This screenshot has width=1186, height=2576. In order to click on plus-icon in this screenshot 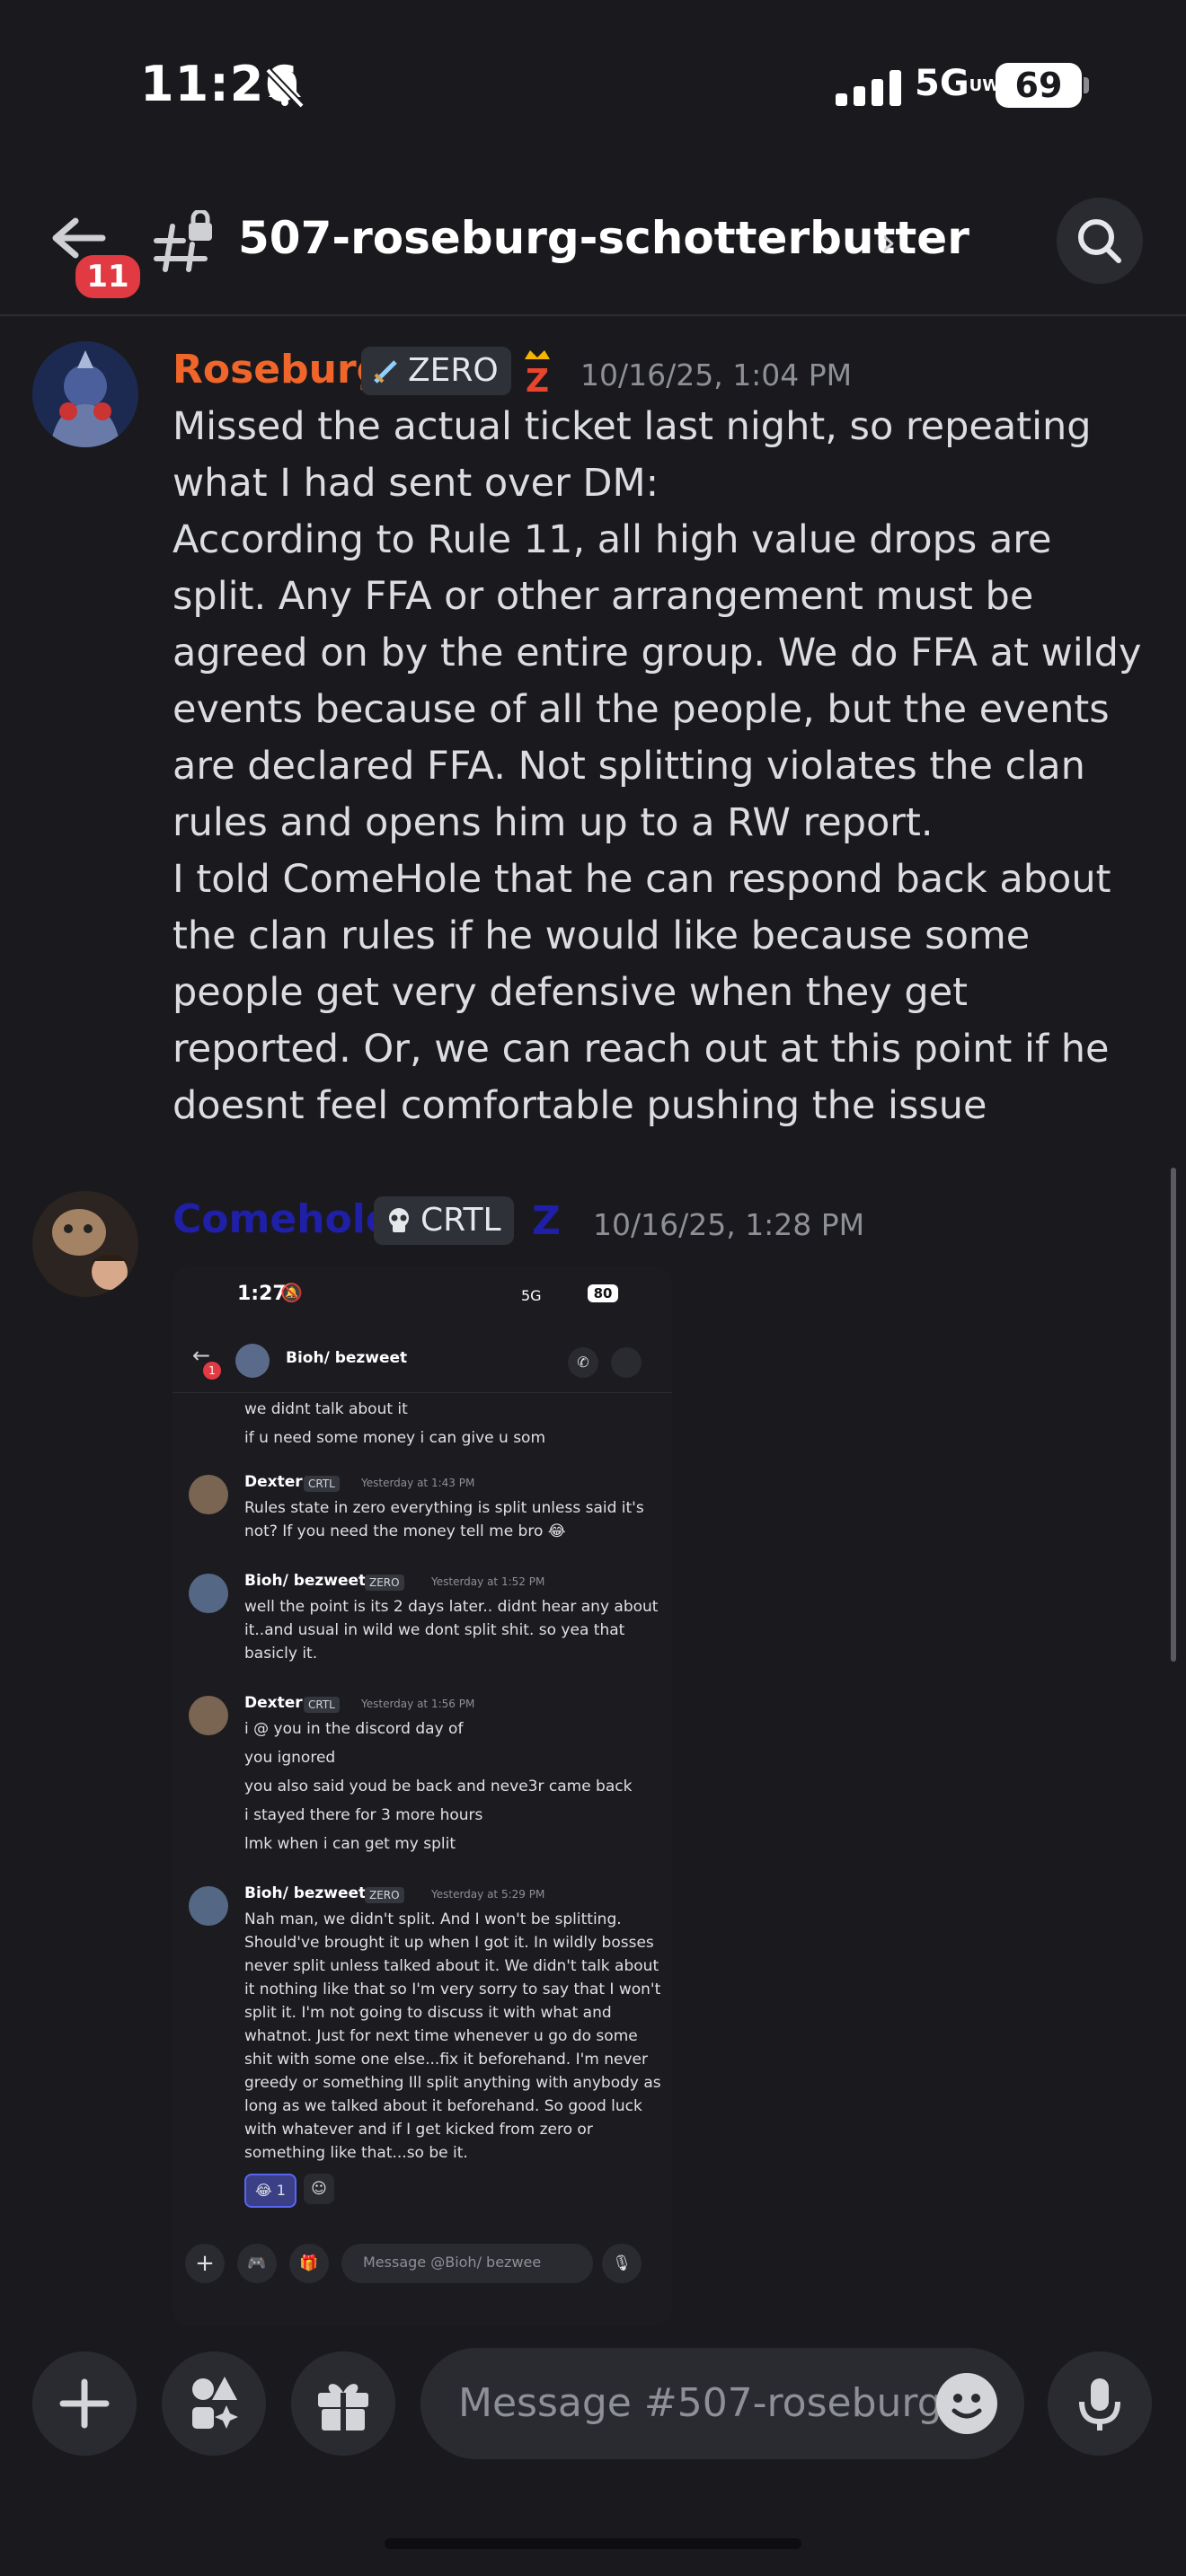, I will do `click(84, 2403)`.